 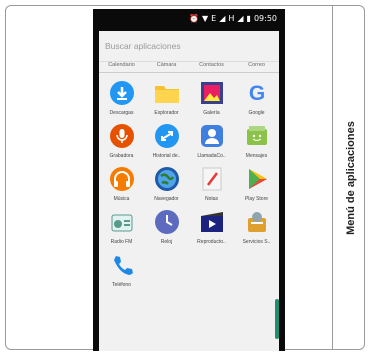 I want to click on microphone-icon, so click(x=122, y=136).